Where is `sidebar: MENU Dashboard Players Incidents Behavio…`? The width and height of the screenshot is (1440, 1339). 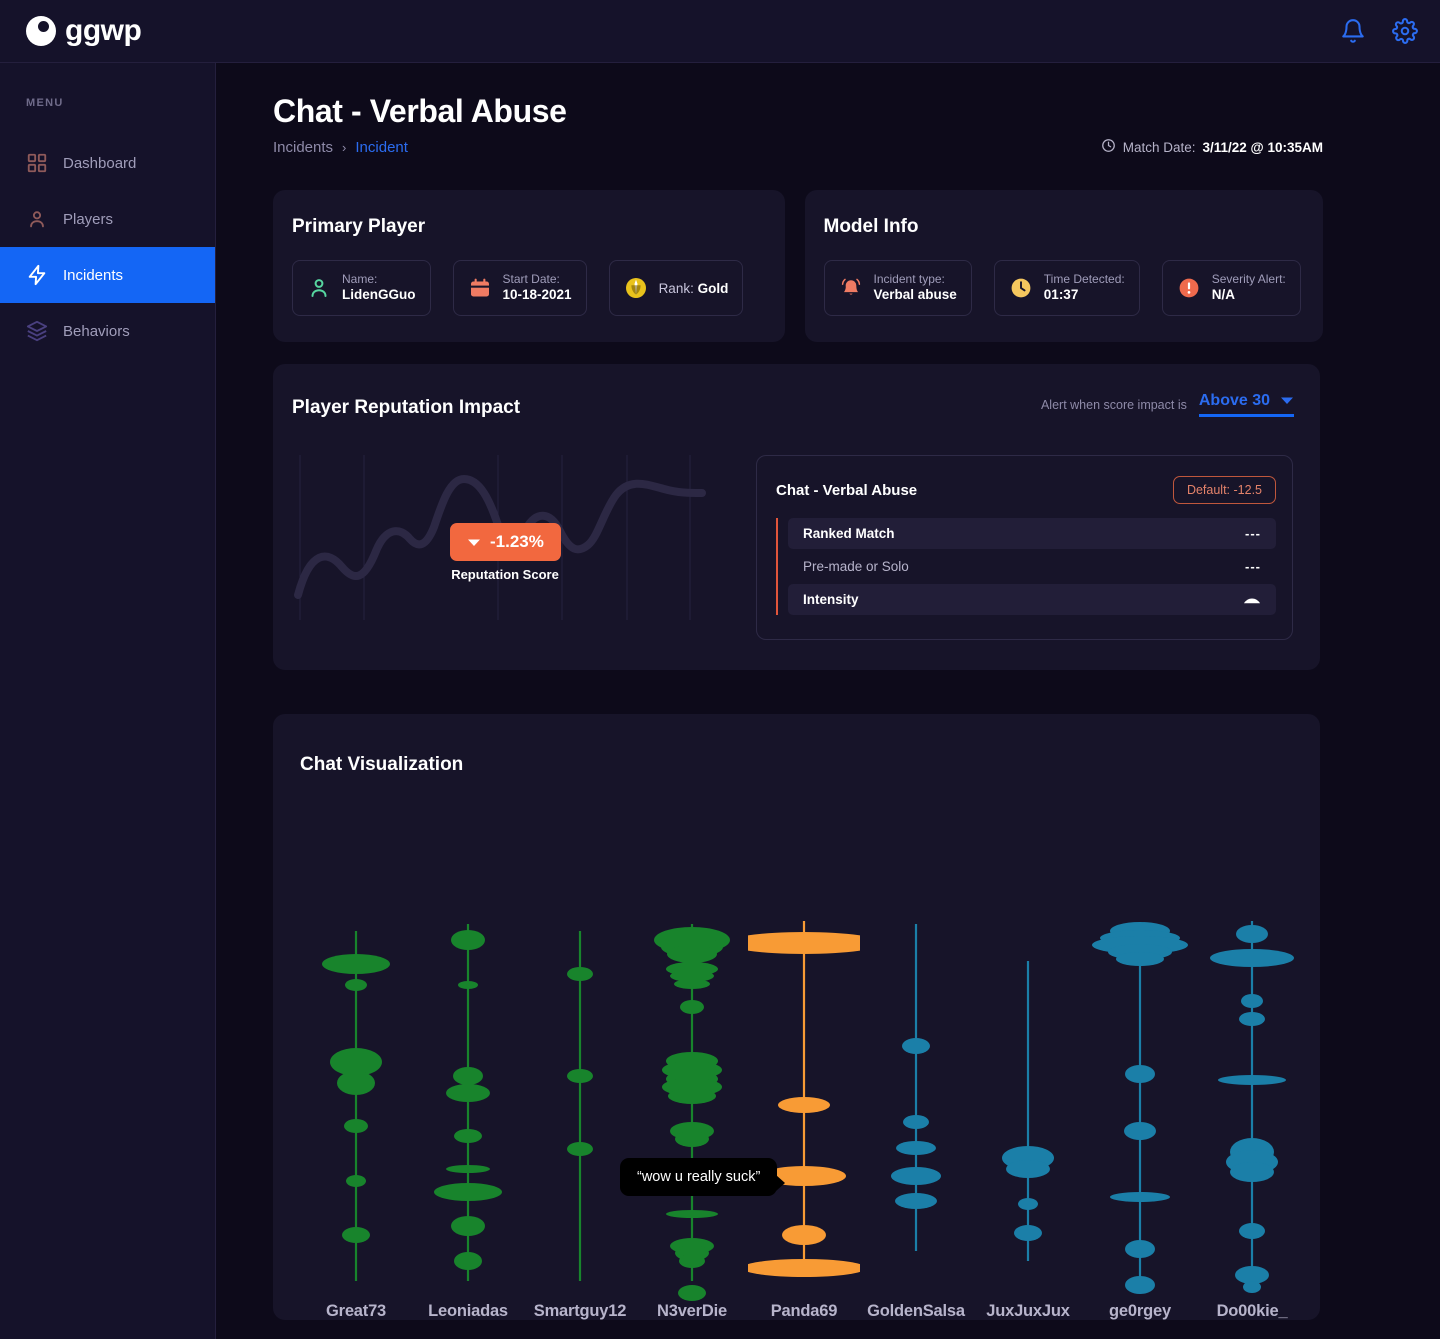 sidebar: MENU Dashboard Players Incidents Behavio… is located at coordinates (108, 701).